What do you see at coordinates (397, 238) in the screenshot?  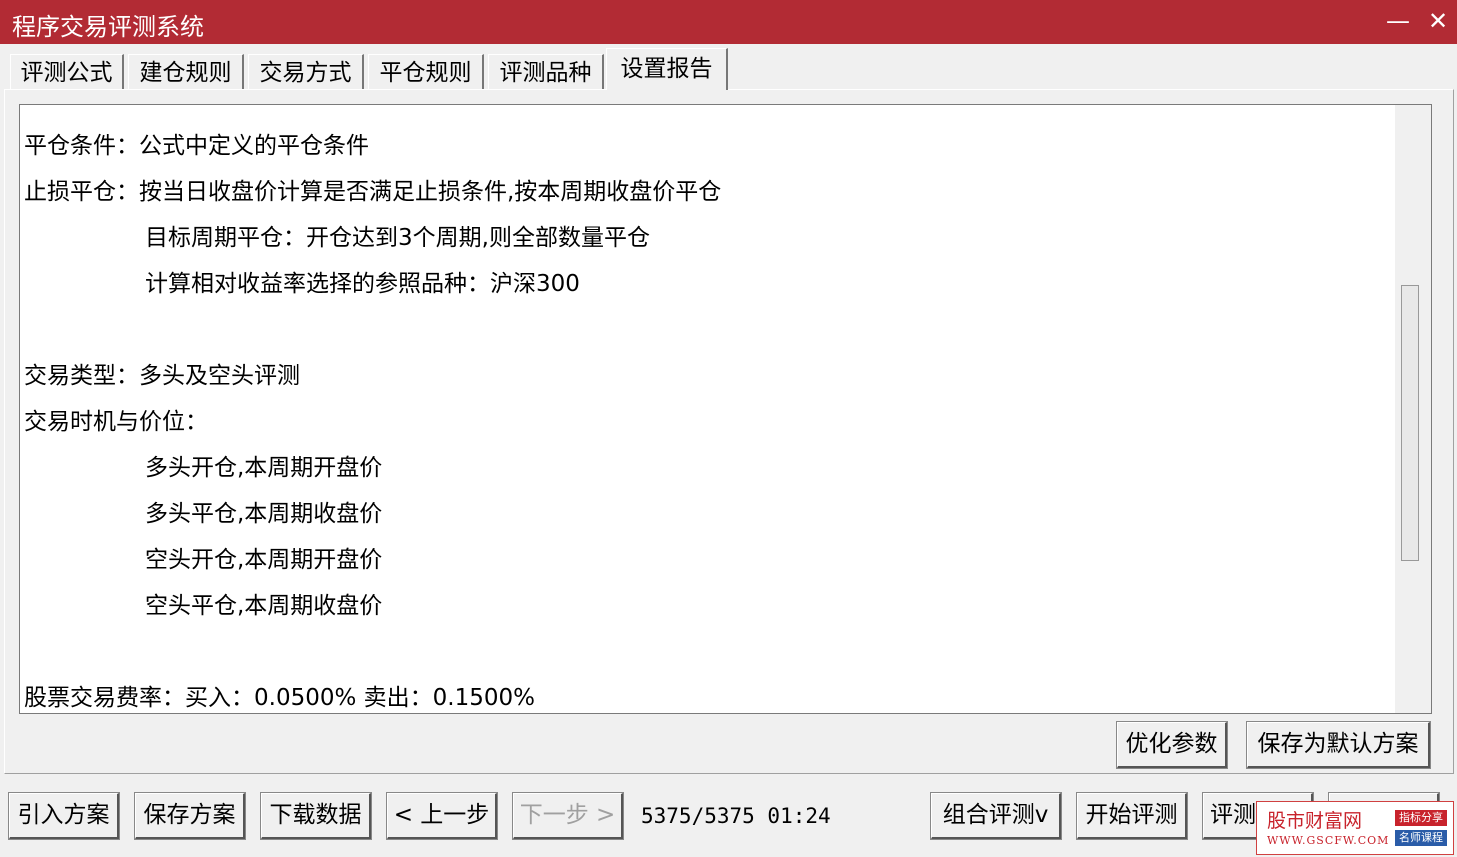 I see `report-line: 目标周期平仓：开仓达到3个周期,则全部数量平仓` at bounding box center [397, 238].